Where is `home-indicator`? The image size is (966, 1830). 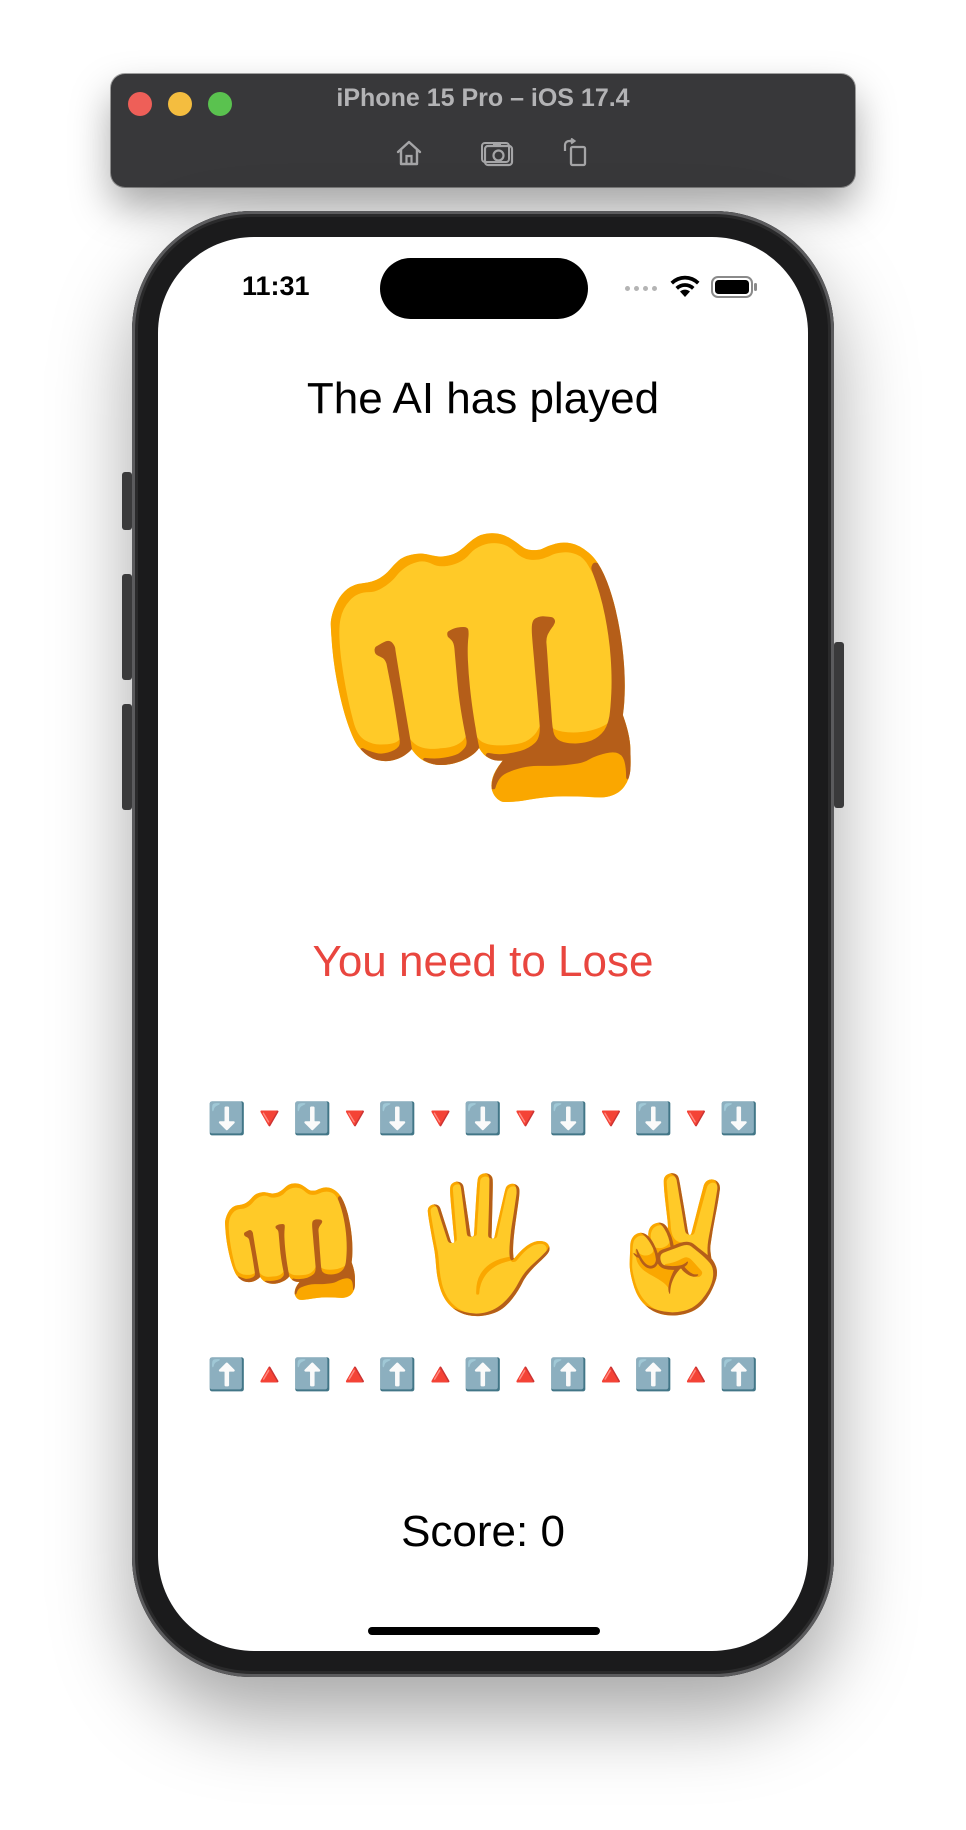
home-indicator is located at coordinates (484, 1631).